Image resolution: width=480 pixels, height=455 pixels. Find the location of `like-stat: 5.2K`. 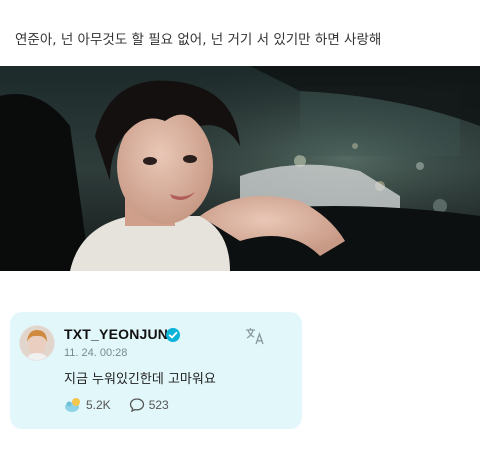

like-stat: 5.2K is located at coordinates (87, 405).